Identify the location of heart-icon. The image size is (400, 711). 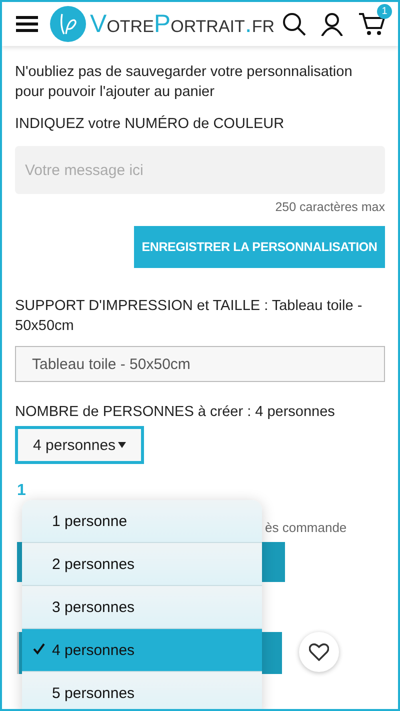
(319, 652).